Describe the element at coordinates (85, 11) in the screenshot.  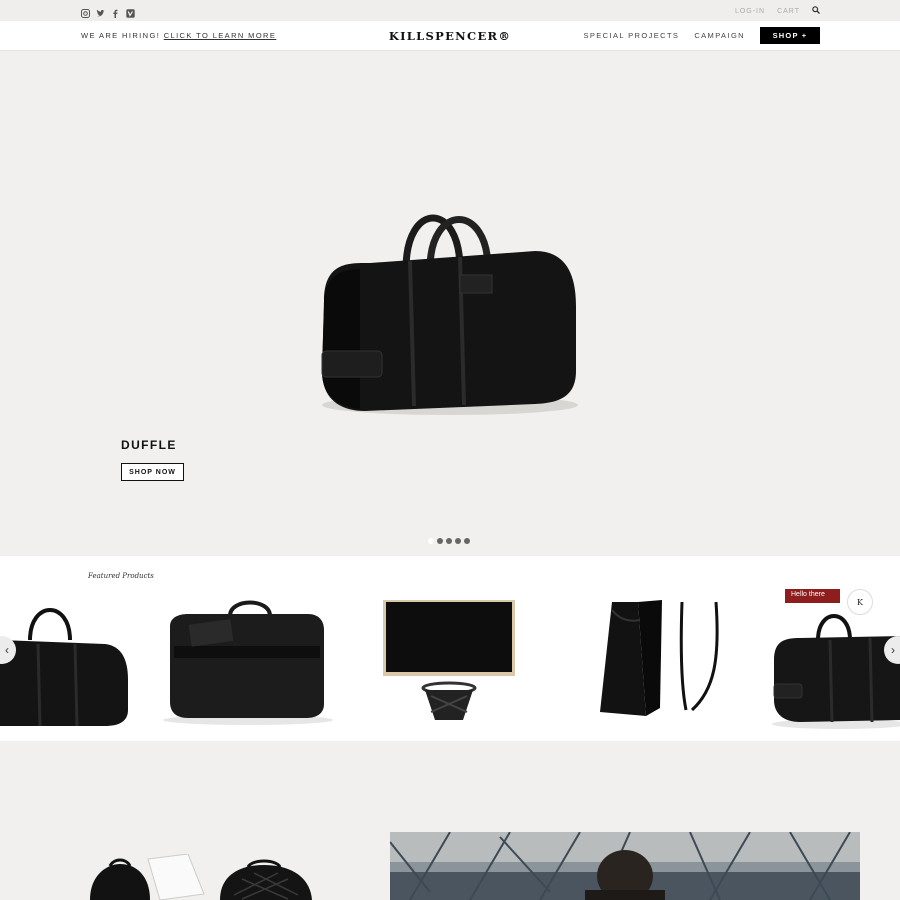
I see `instagram-icon` at that location.